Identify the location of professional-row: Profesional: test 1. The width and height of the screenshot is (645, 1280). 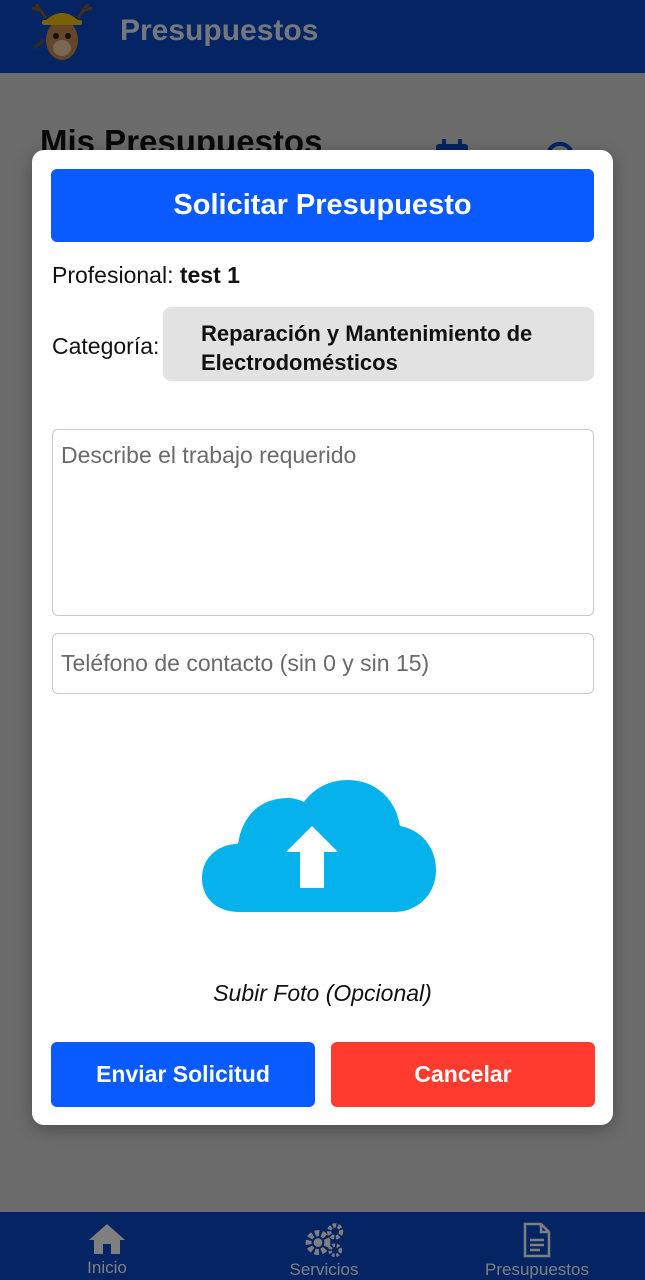
(146, 275).